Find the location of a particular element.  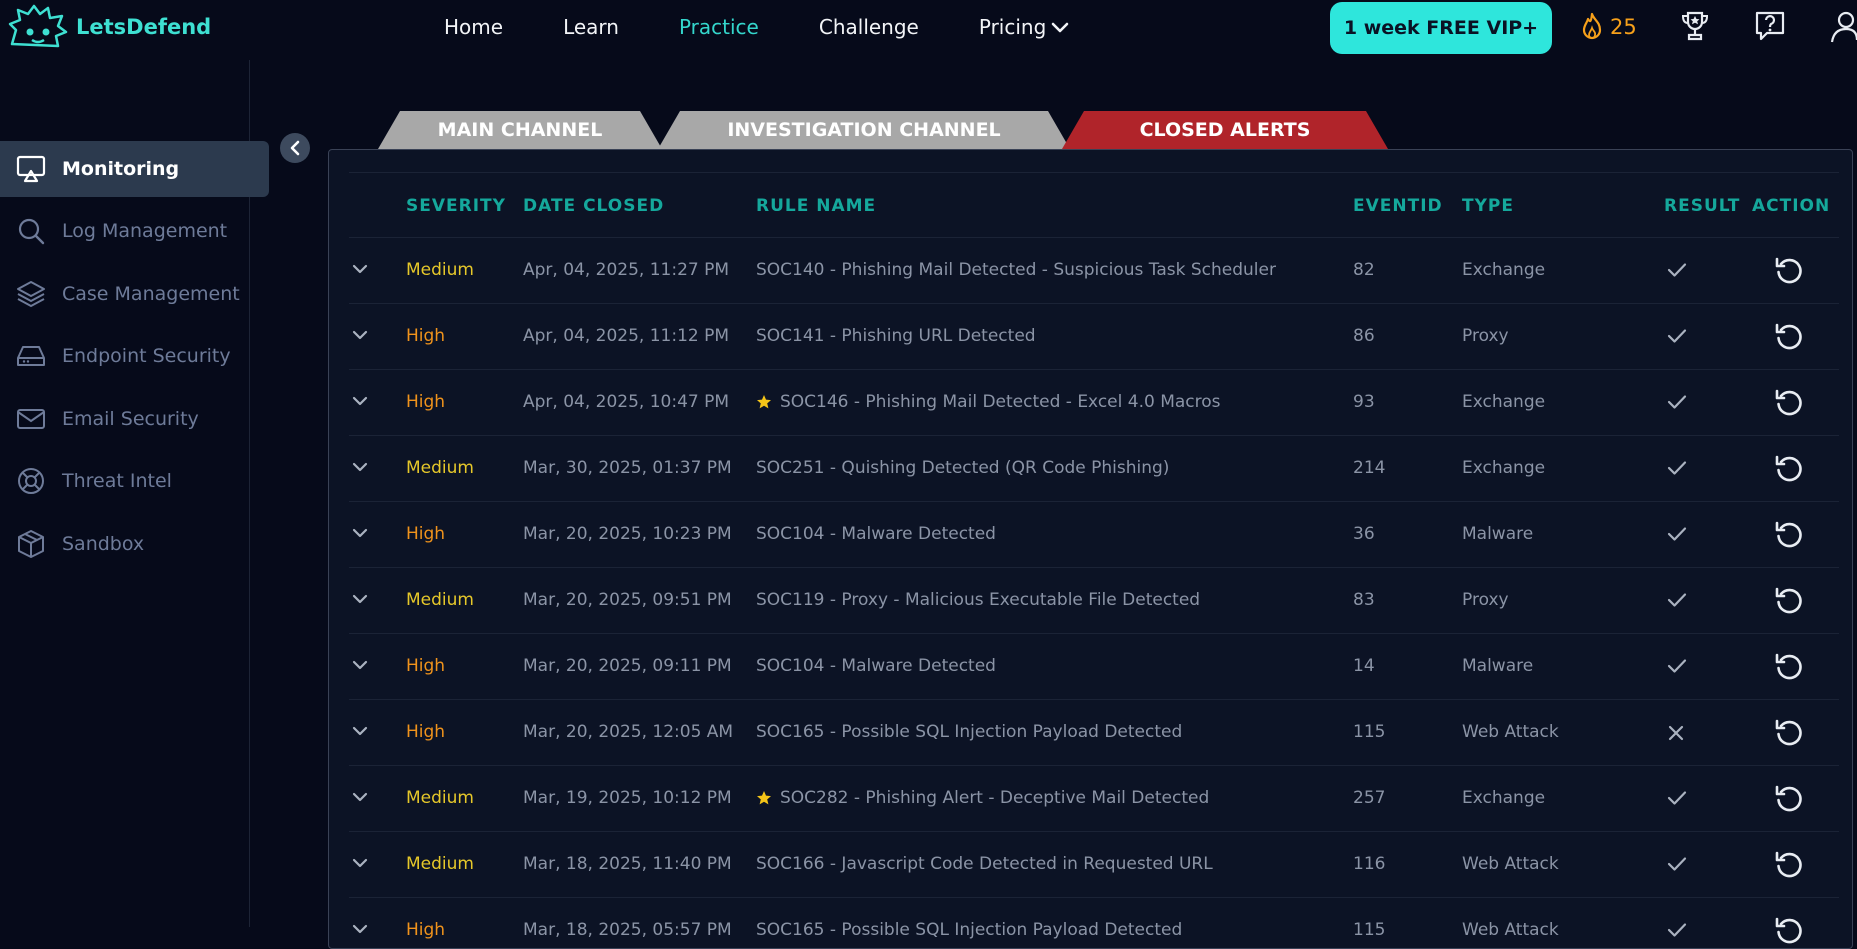

nav-practice: Practice is located at coordinates (719, 27).